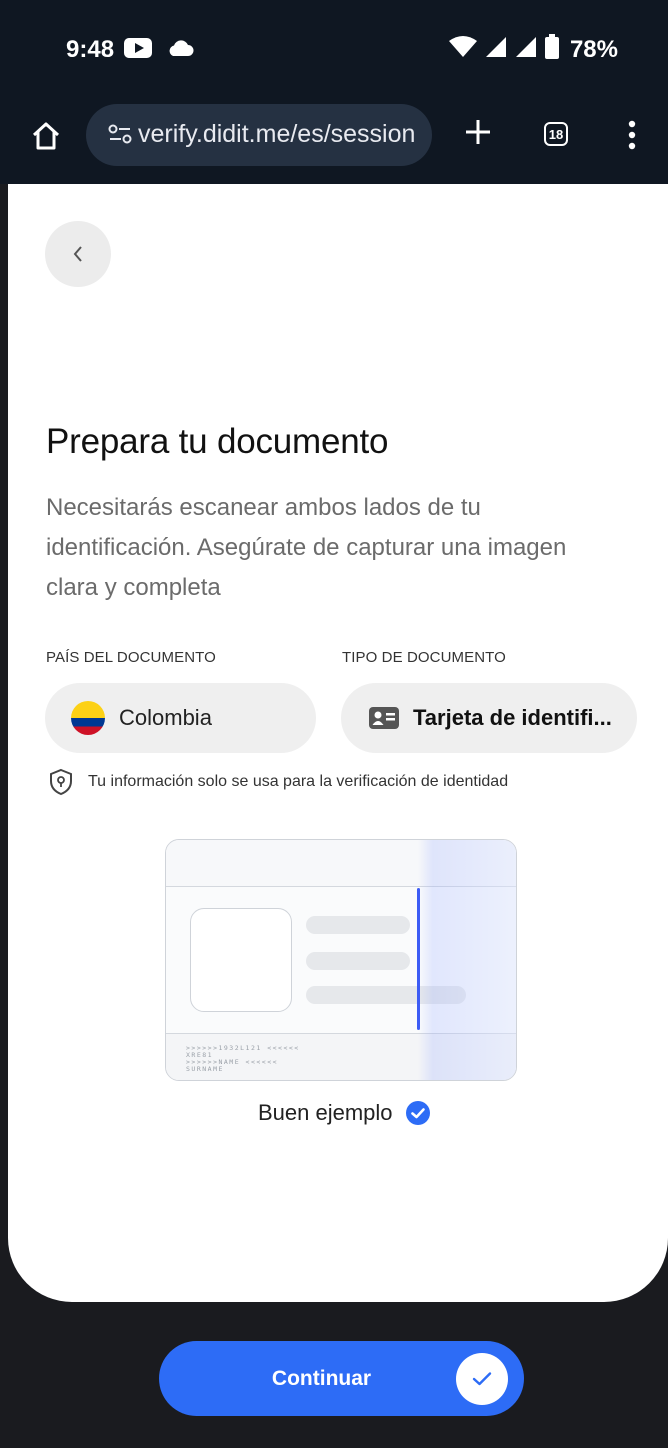  Describe the element at coordinates (325, 1112) in the screenshot. I see `good-example-text: Buen ejemplo` at that location.